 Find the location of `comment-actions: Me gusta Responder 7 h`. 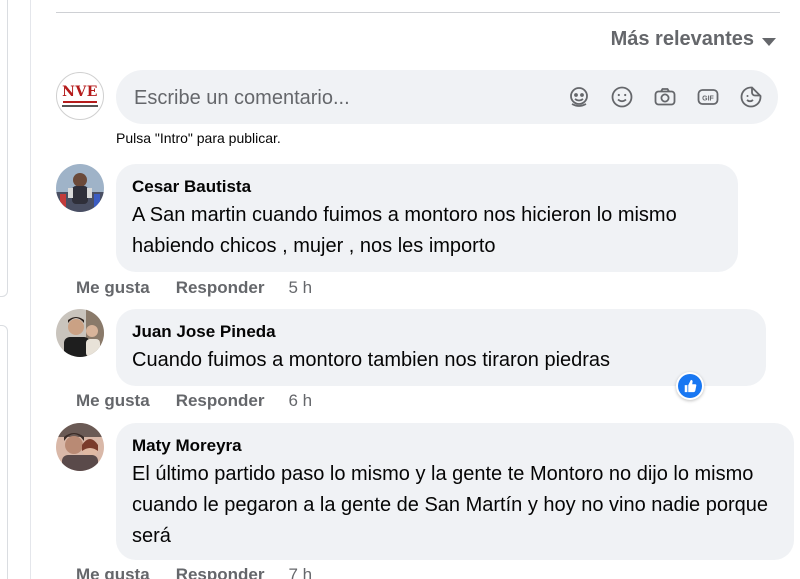

comment-actions: Me gusta Responder 7 h is located at coordinates (194, 572).